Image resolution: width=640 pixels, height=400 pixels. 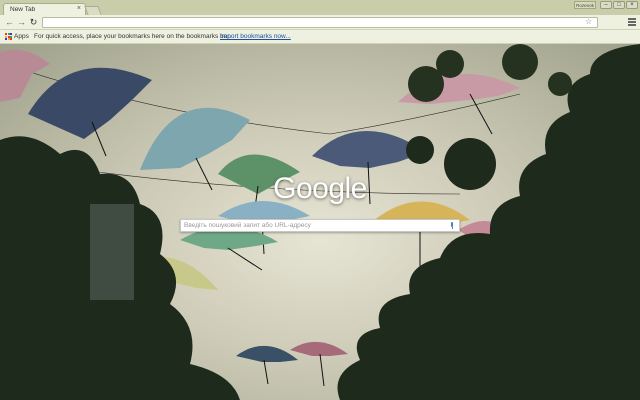 I want to click on umbrella-navy, so click(x=90, y=112).